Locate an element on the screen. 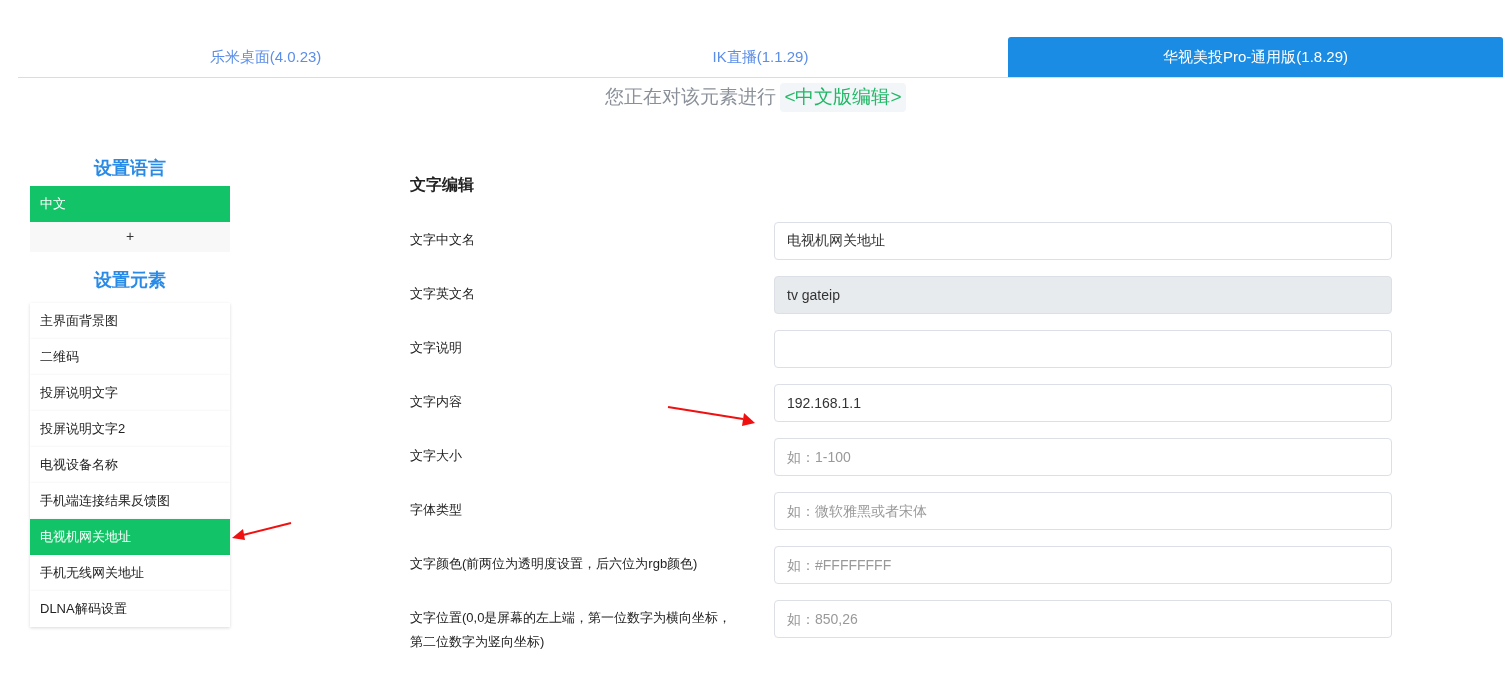  form-title: 文字编辑 is located at coordinates (442, 184).